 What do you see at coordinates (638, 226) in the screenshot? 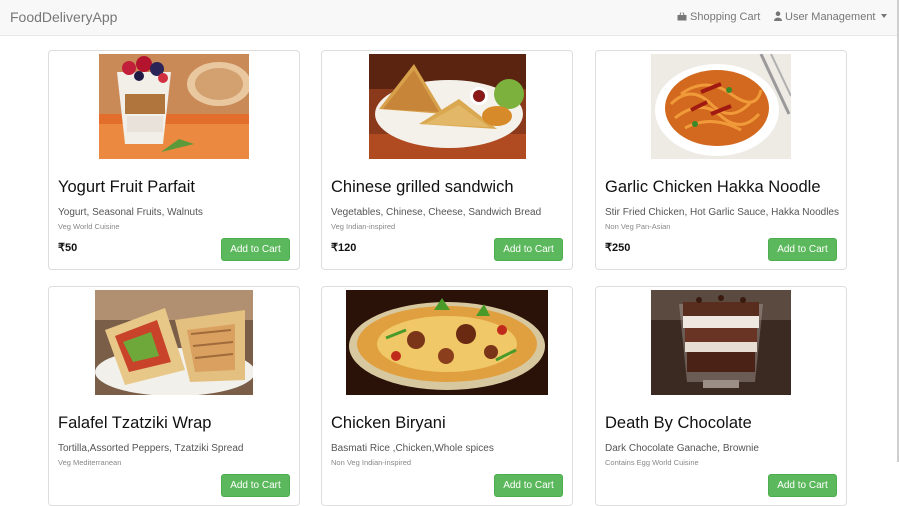
I see `food-cuisine: Non Veg Pan-Asian` at bounding box center [638, 226].